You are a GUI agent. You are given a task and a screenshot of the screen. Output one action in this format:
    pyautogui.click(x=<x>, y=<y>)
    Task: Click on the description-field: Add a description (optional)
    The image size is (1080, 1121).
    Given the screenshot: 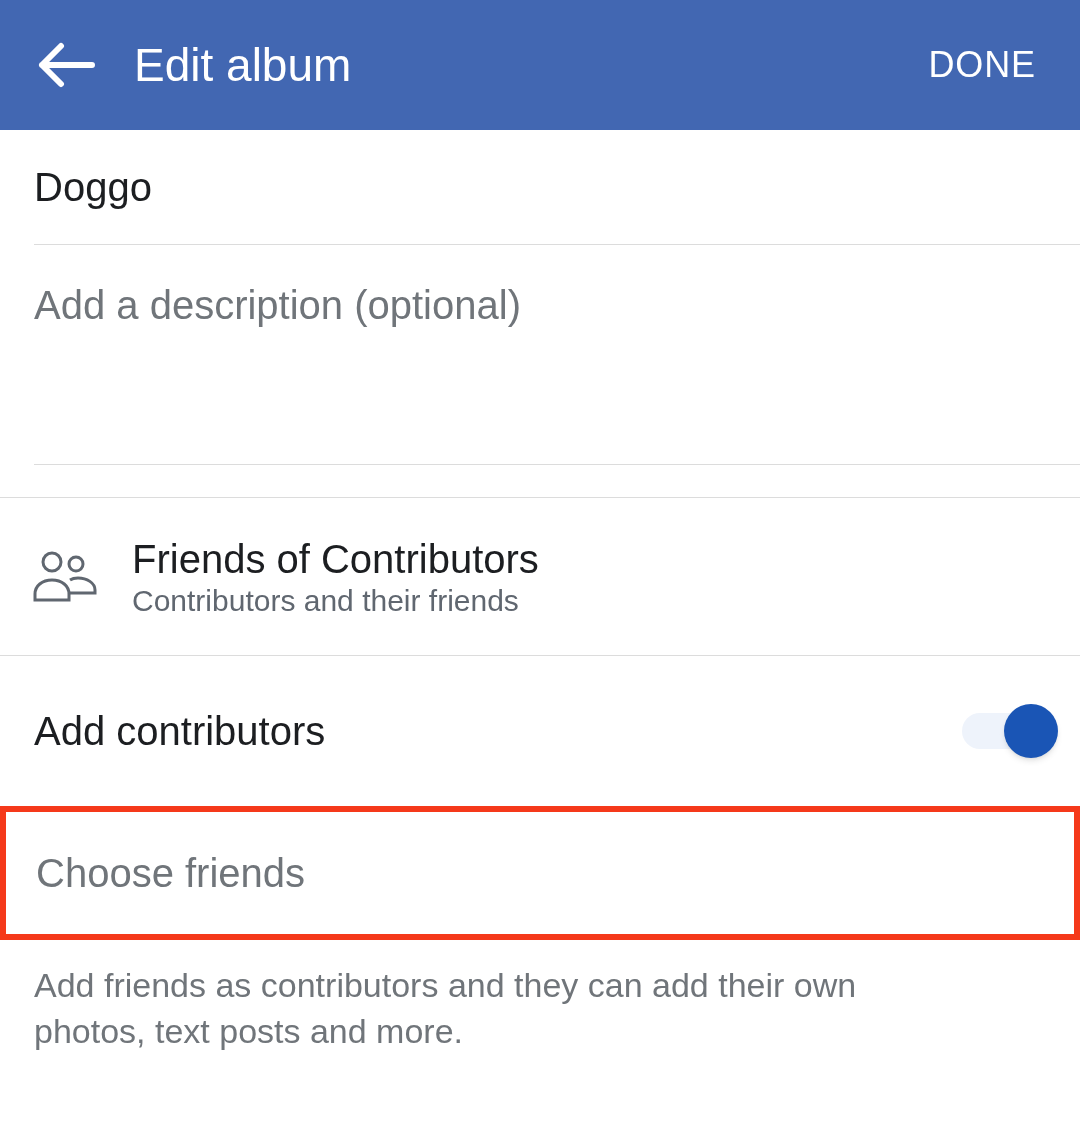 What is the action you would take?
    pyautogui.click(x=557, y=305)
    